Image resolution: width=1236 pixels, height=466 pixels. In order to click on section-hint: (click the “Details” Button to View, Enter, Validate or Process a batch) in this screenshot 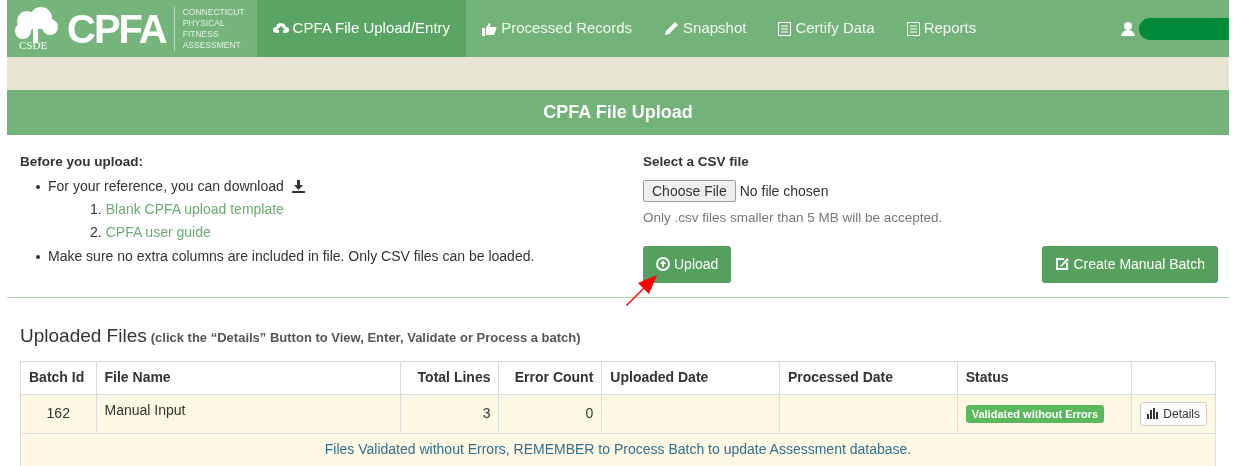, I will do `click(365, 338)`.